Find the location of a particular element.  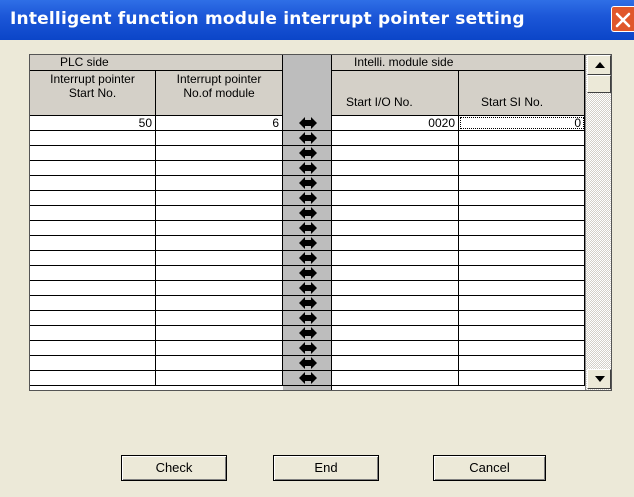

intelli-side-header: Intelli. module side is located at coordinates (458, 63).